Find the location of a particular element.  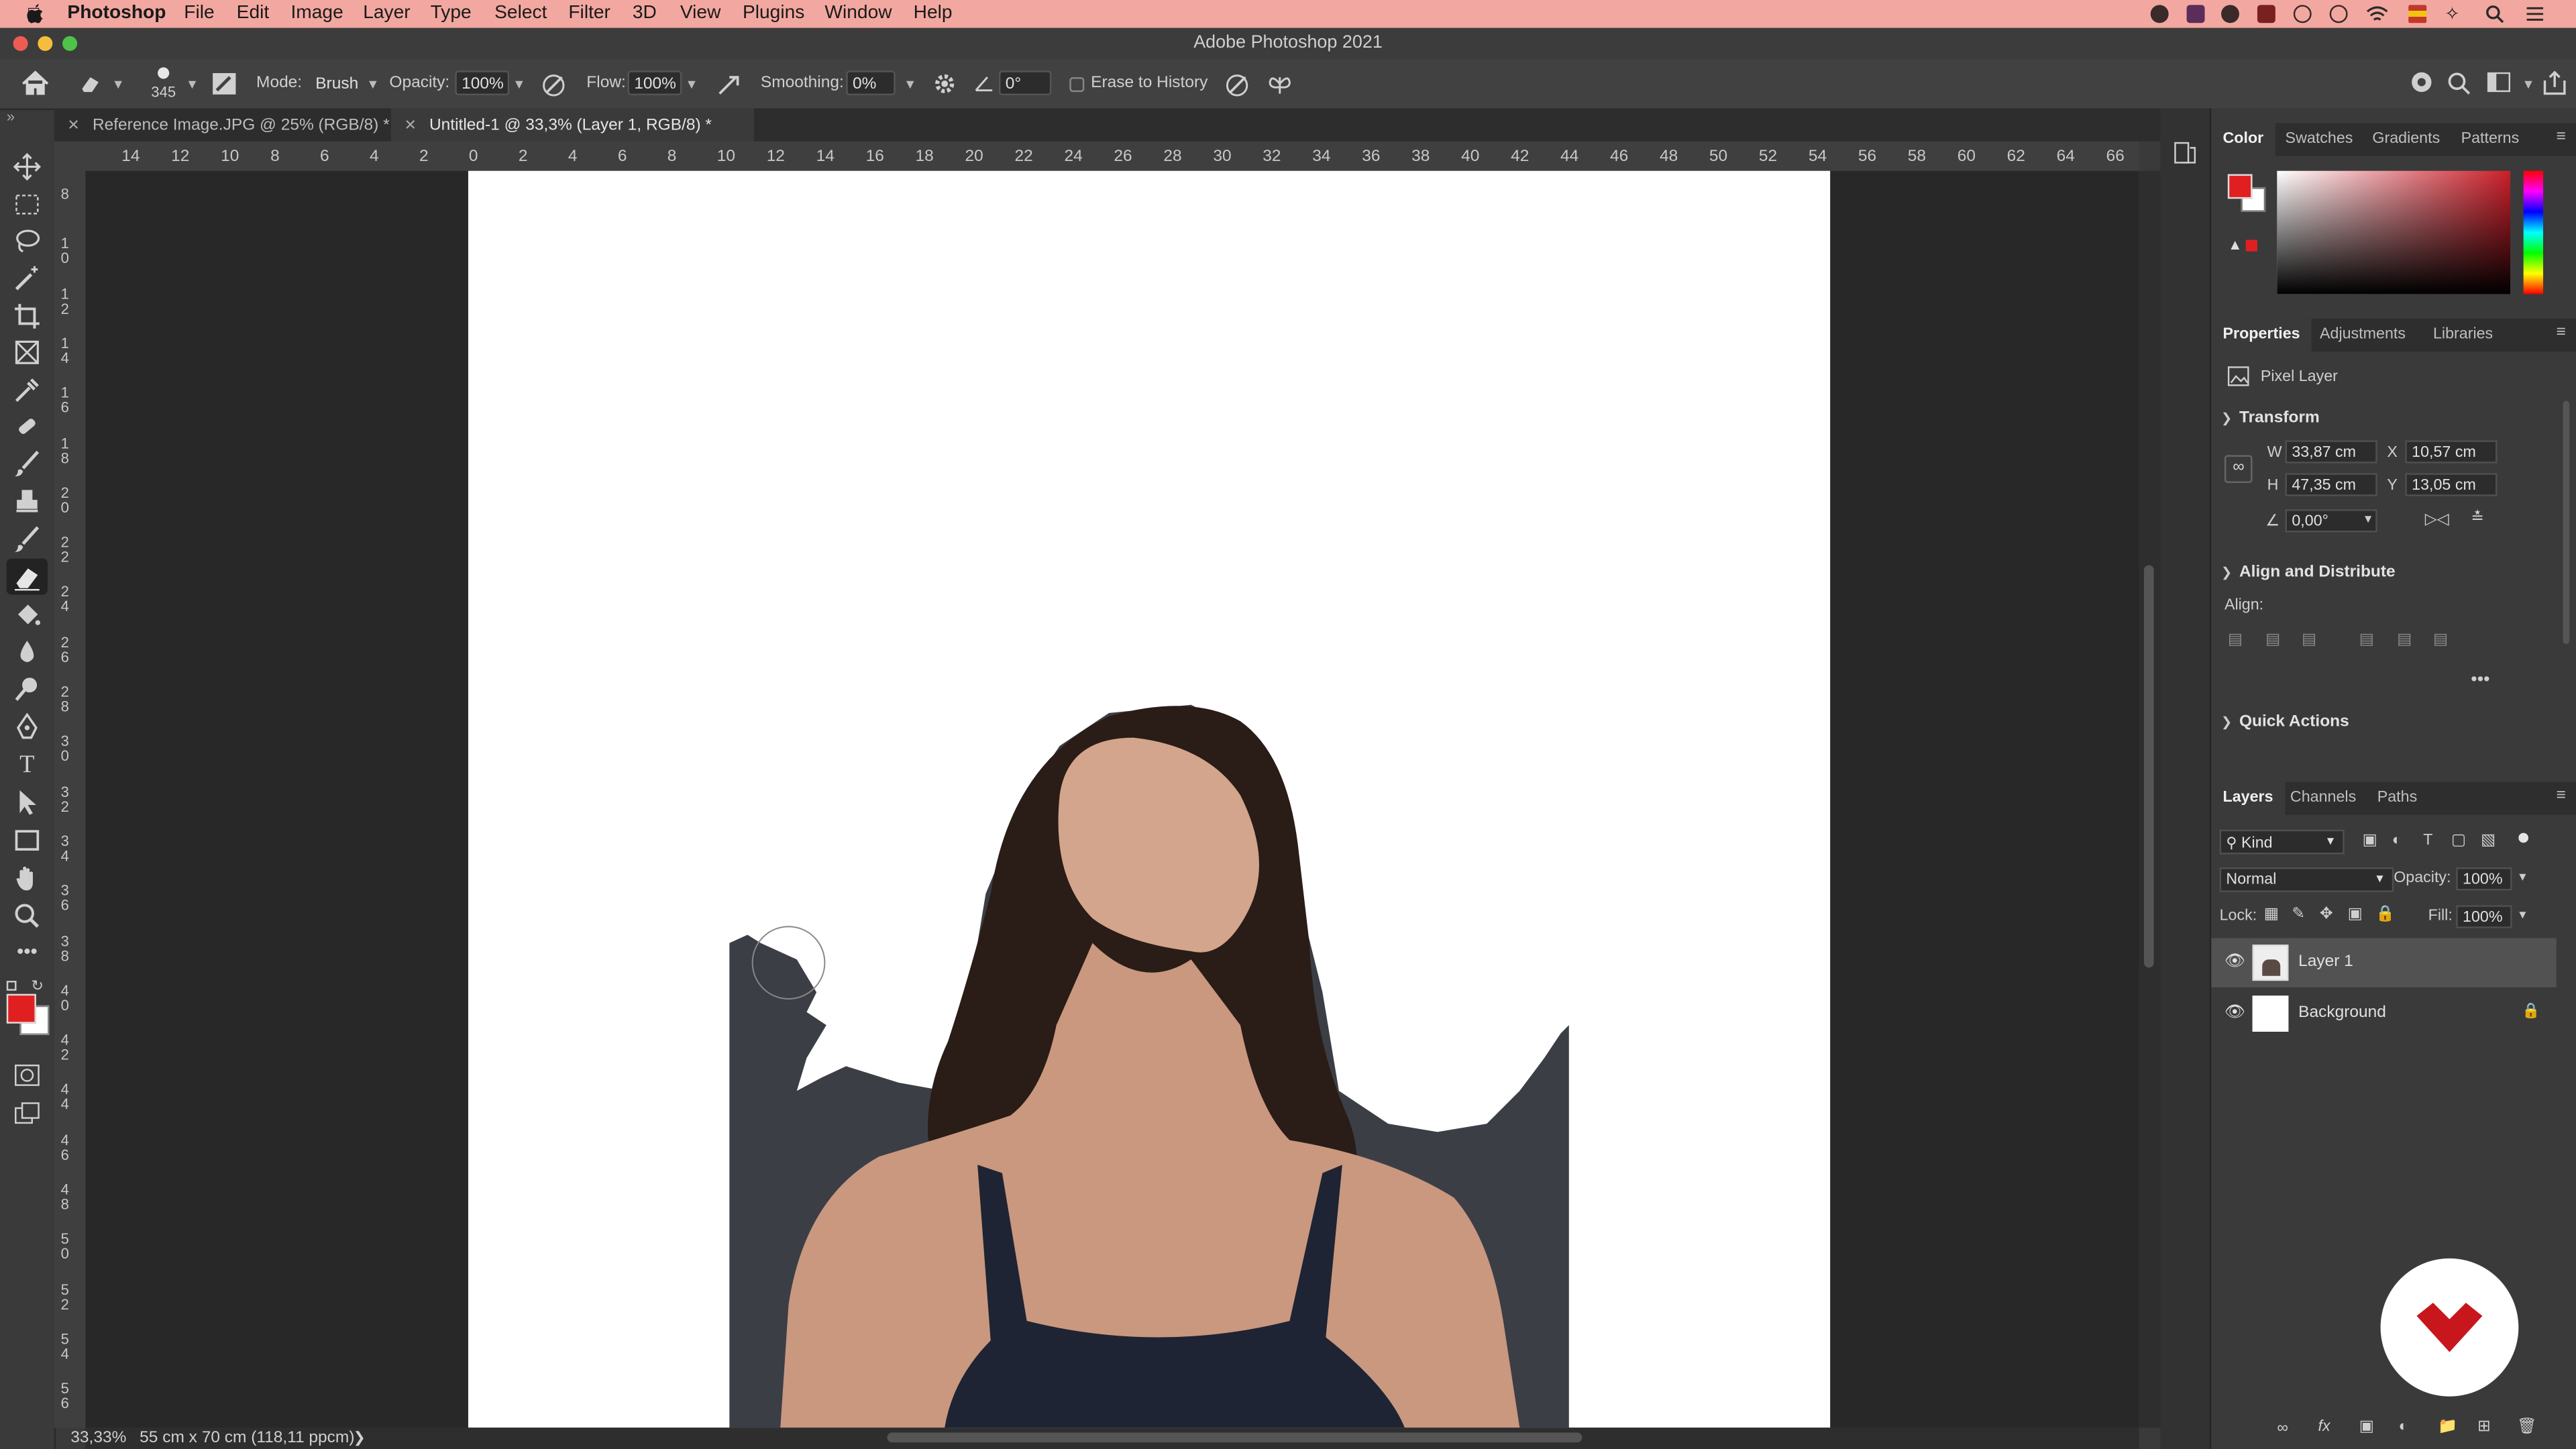

menu-window: Window is located at coordinates (858, 13).